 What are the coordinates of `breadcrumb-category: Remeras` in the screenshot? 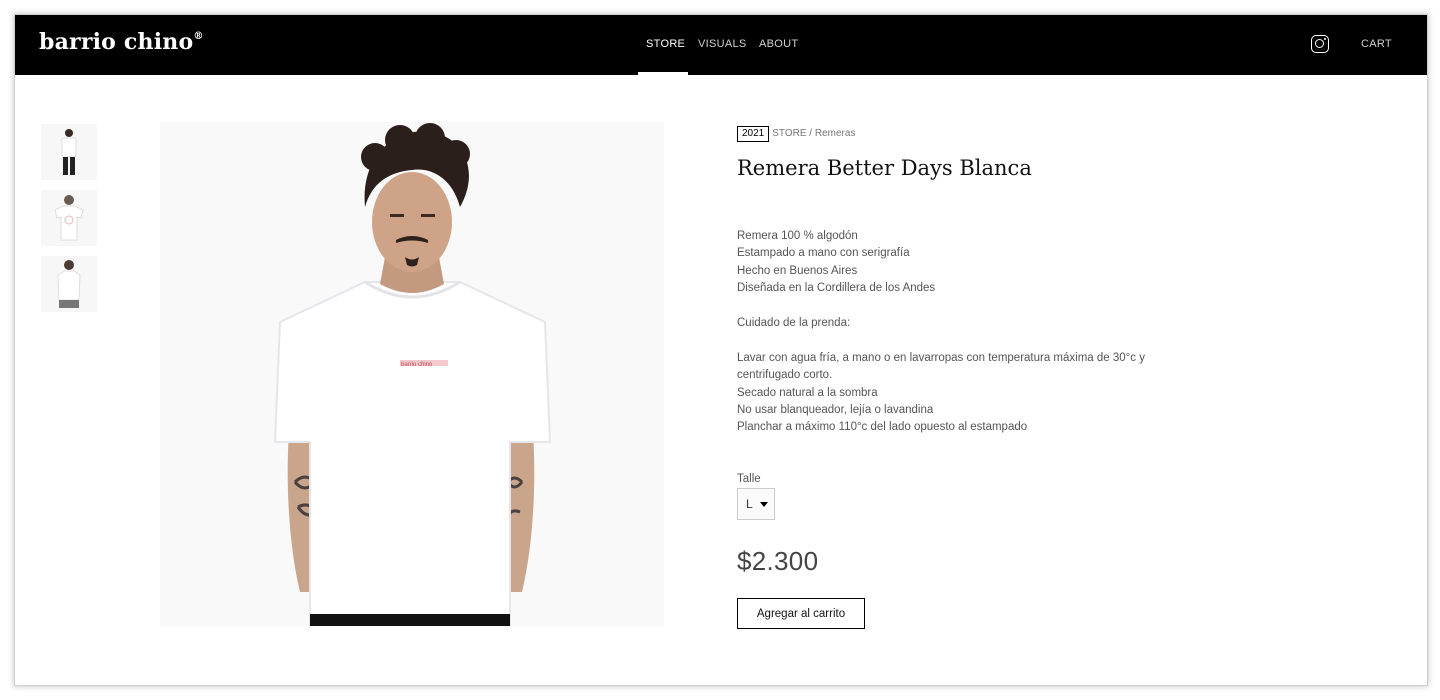 It's located at (835, 133).